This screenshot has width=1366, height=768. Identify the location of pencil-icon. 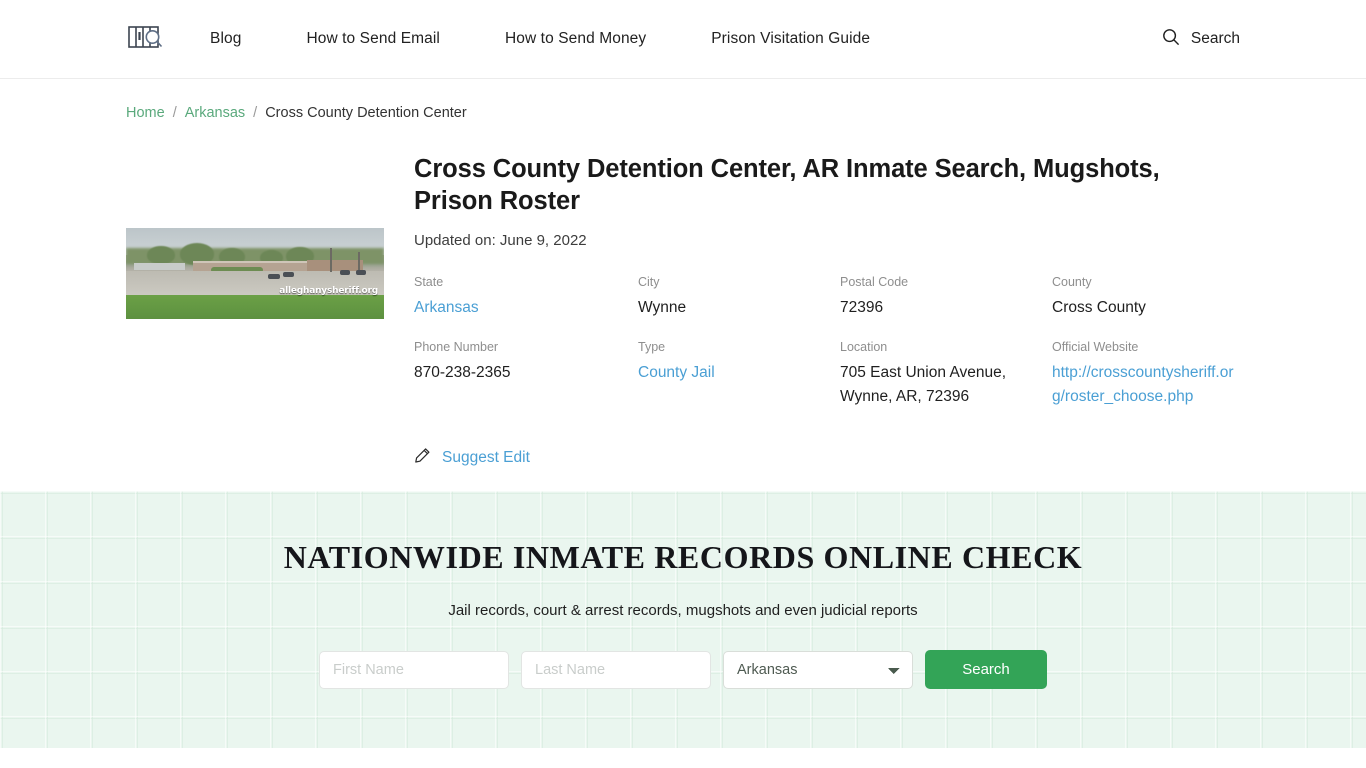
(422, 458).